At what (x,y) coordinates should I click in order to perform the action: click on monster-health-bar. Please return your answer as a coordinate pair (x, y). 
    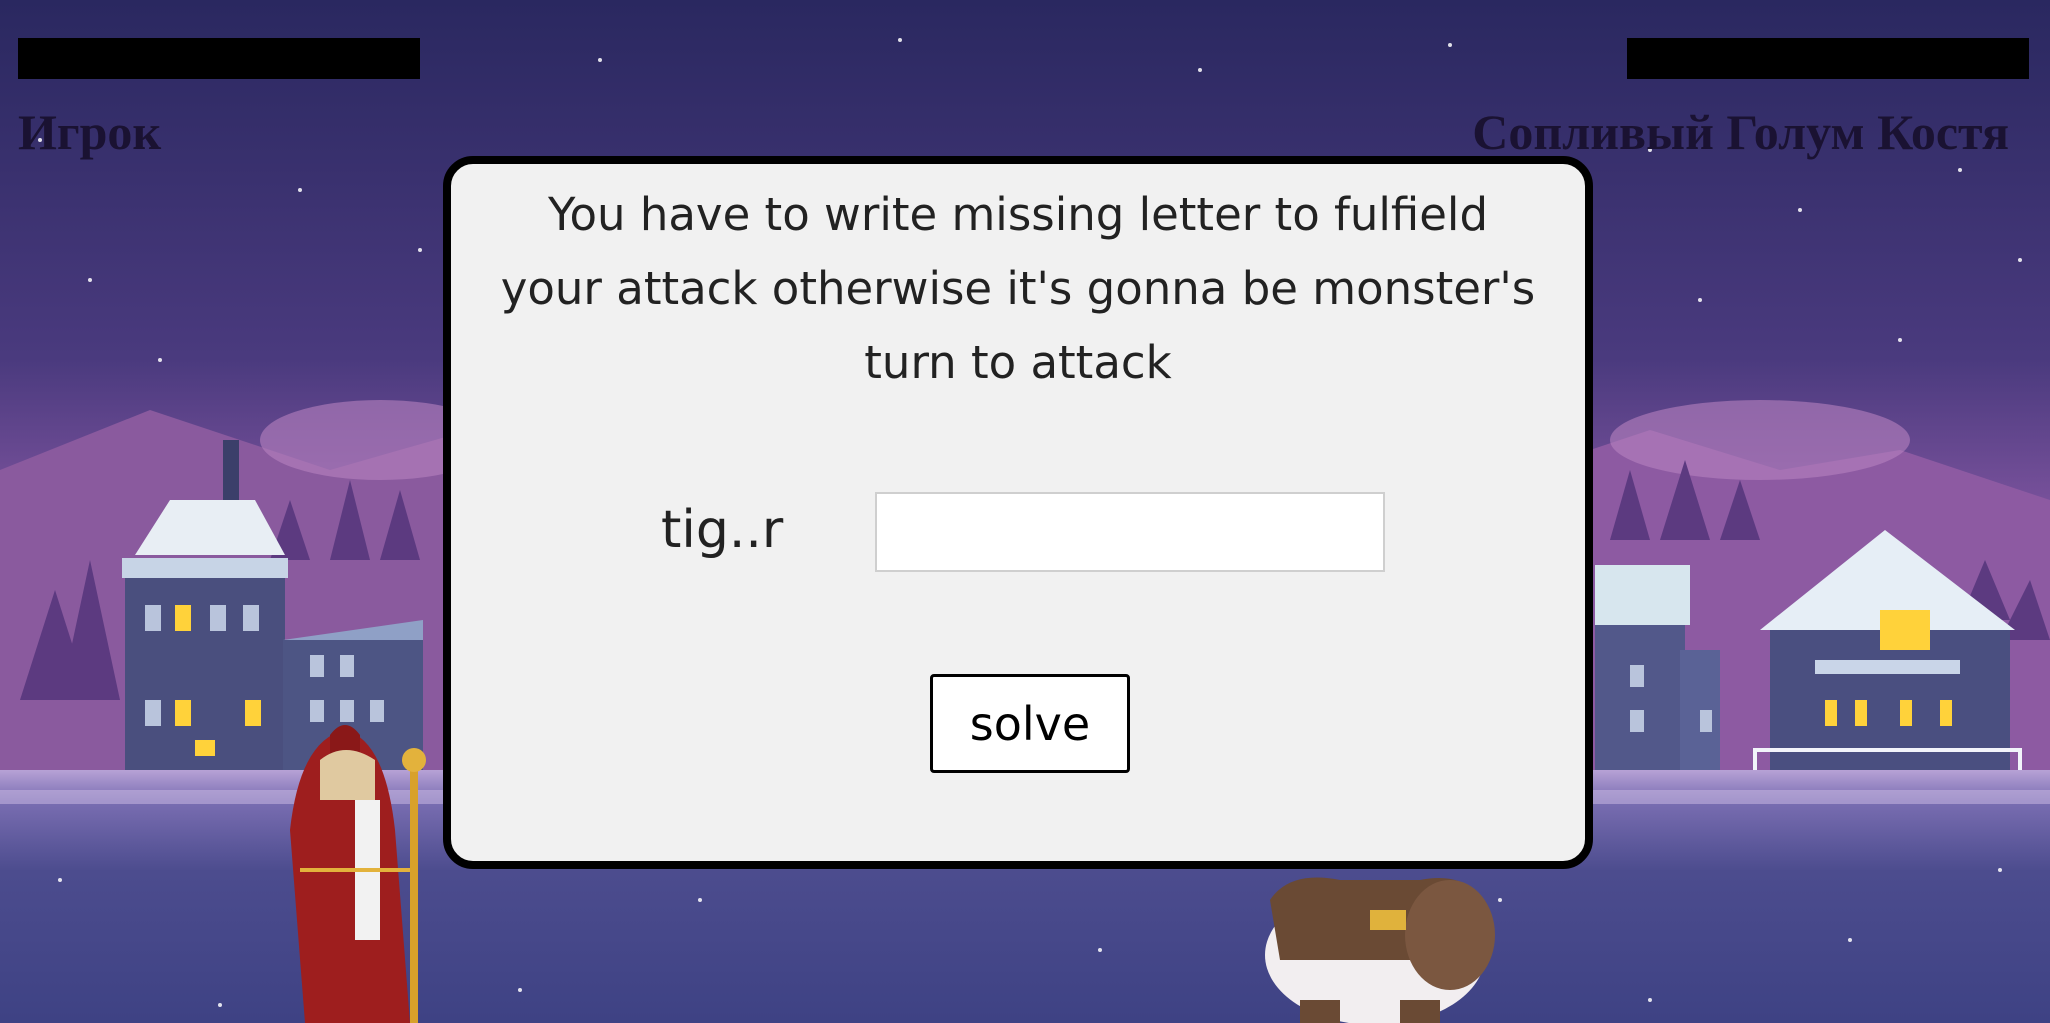
    Looking at the image, I should click on (1828, 58).